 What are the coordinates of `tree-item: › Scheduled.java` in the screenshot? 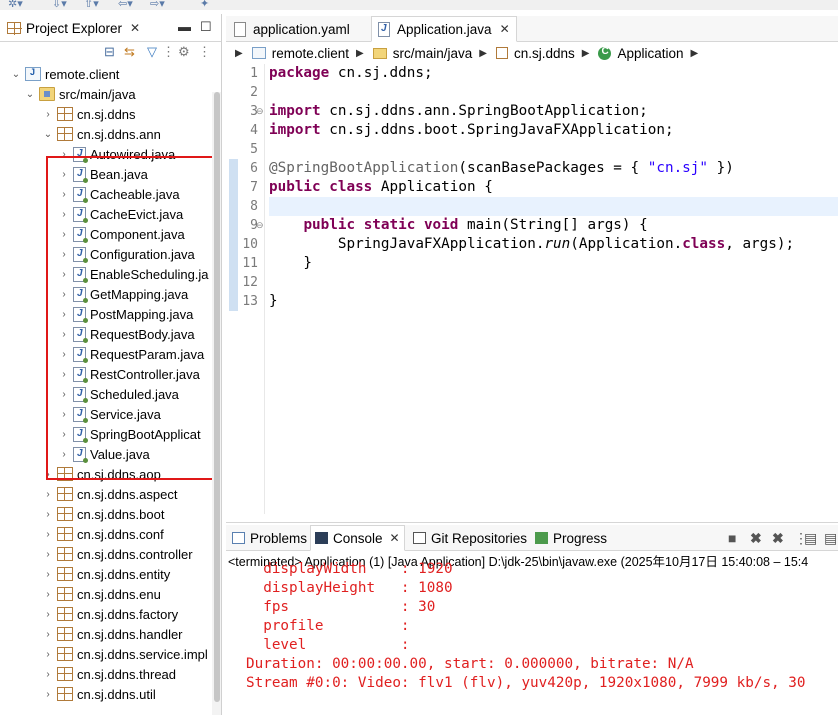 It's located at (106, 394).